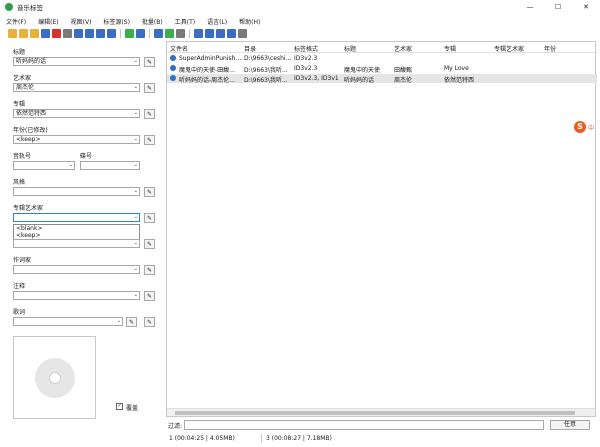  What do you see at coordinates (86, 156) in the screenshot?
I see `disc-label: 碟号` at bounding box center [86, 156].